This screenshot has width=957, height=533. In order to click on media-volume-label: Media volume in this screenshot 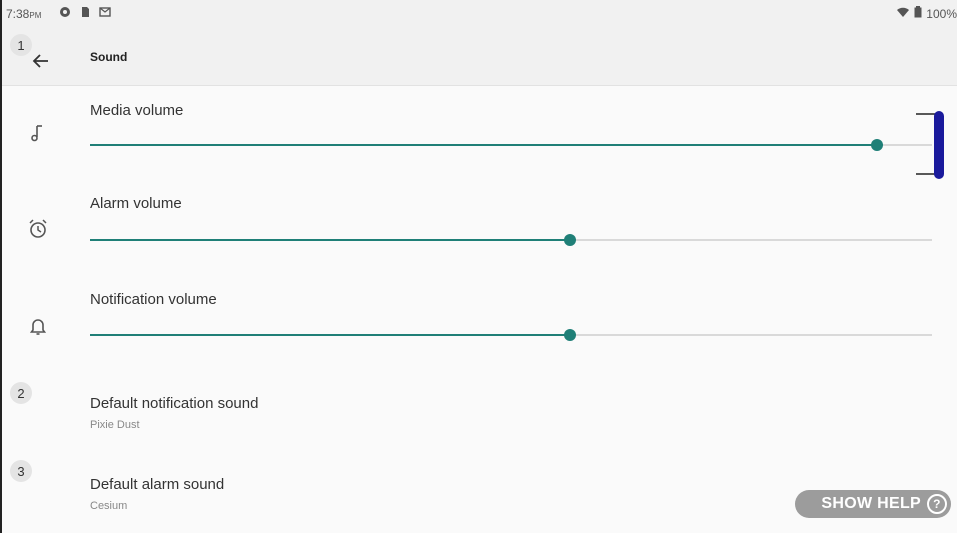, I will do `click(137, 110)`.